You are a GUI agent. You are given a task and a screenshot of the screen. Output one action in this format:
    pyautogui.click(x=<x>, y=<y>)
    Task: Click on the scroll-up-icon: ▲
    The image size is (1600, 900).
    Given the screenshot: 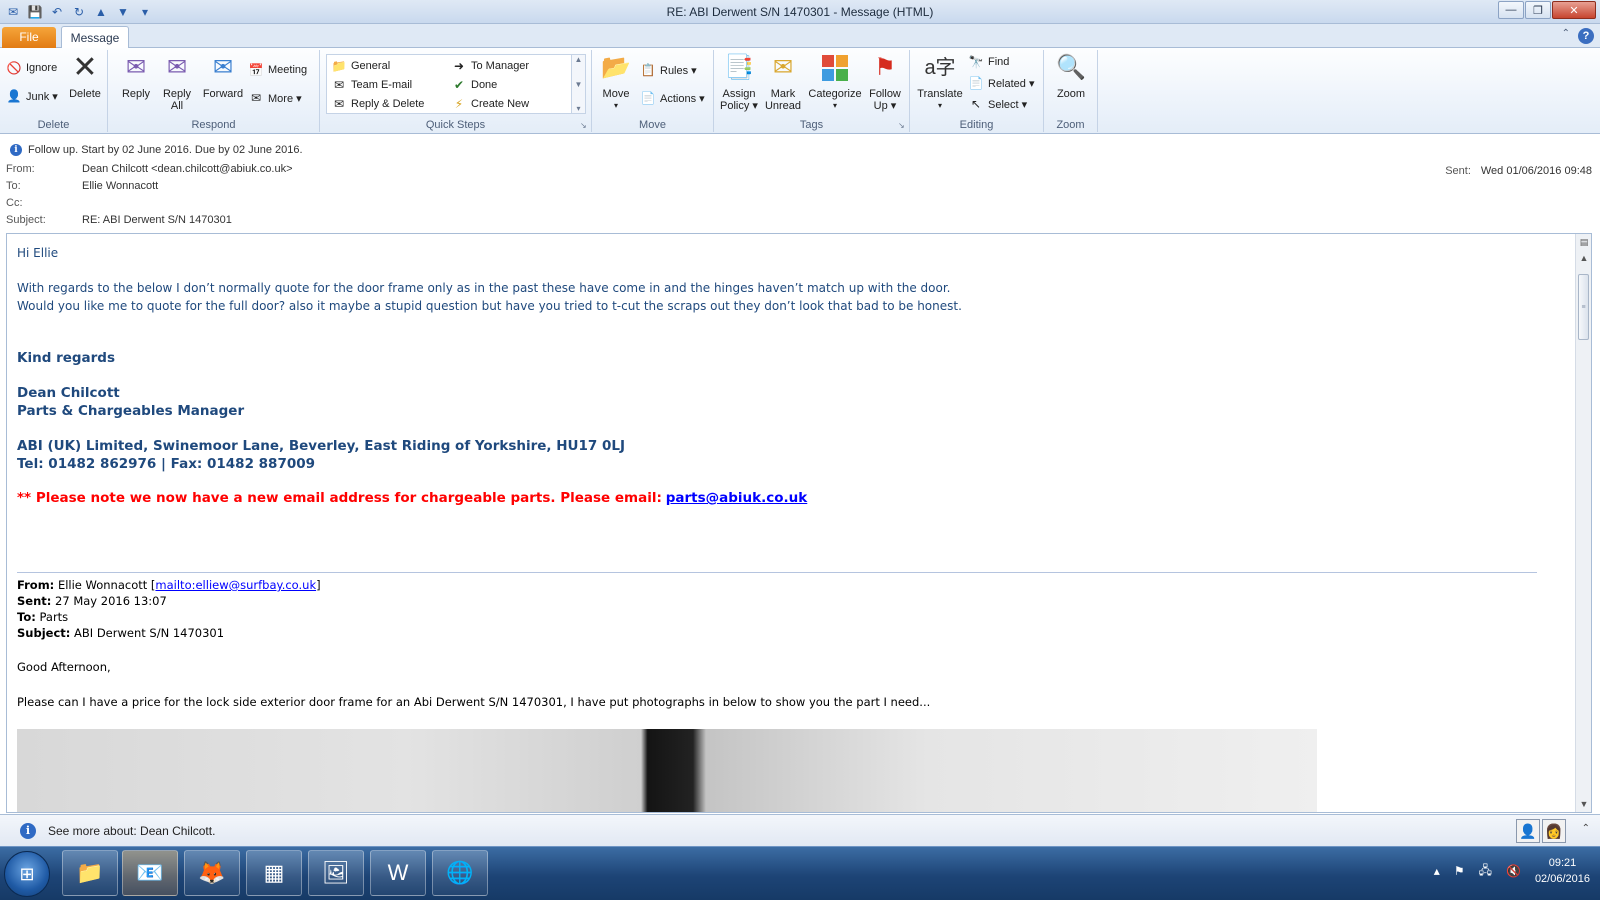 What is the action you would take?
    pyautogui.click(x=579, y=59)
    